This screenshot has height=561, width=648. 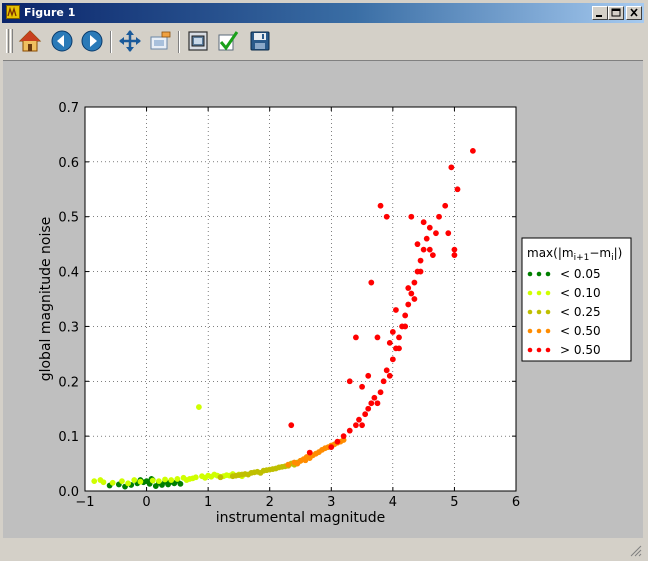 I want to click on resize-grip-icon, so click(x=636, y=551).